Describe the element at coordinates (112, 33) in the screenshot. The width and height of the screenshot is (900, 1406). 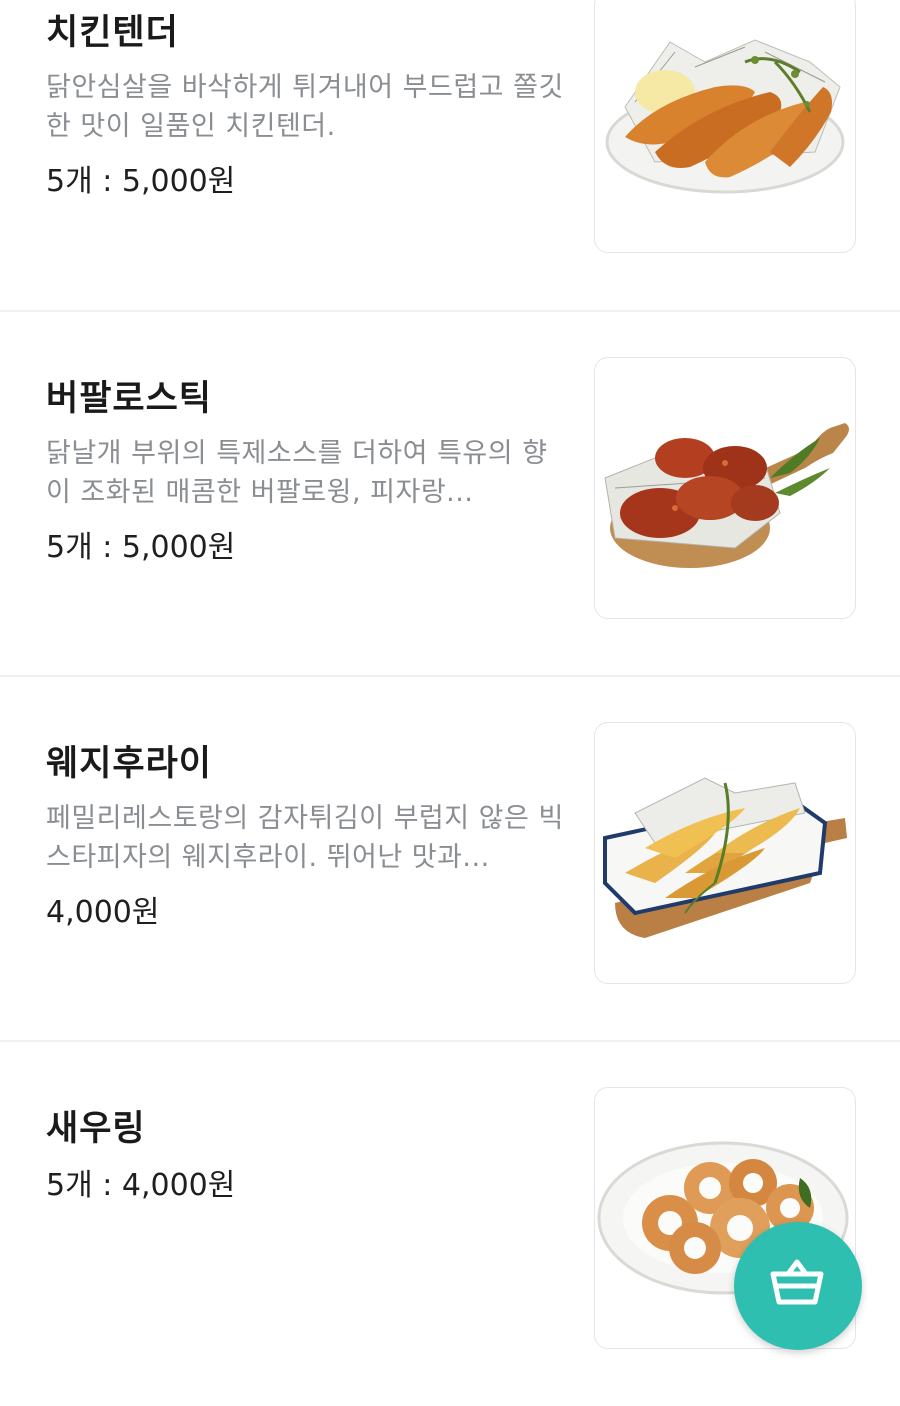
I see `menu-item-name: 치킨텐더` at that location.